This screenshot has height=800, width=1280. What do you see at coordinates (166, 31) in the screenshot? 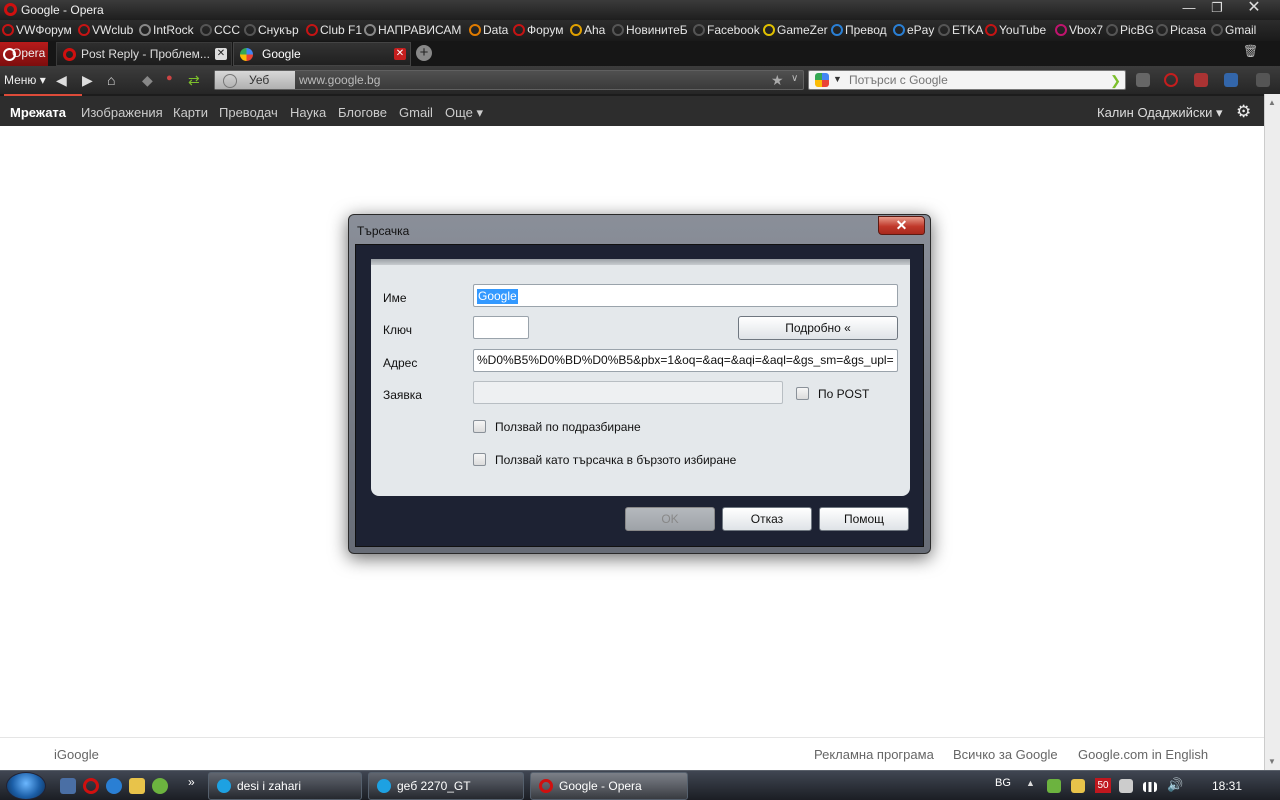
I see `bookmark-item: IntRock` at bounding box center [166, 31].